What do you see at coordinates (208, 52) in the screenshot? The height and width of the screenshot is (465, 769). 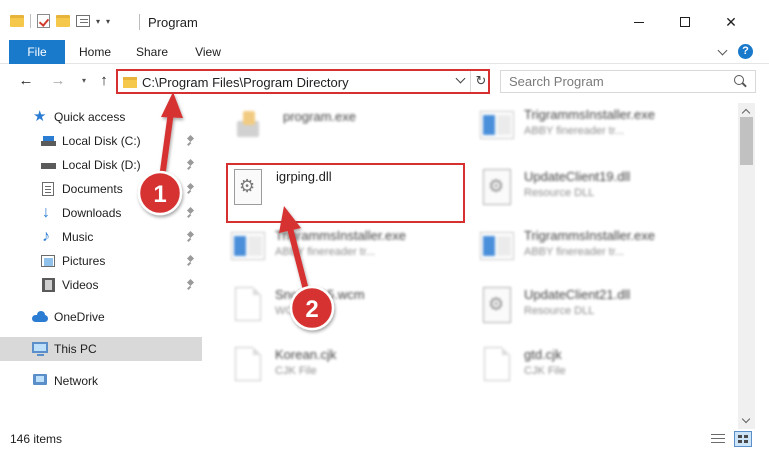 I see `tab-view: View` at bounding box center [208, 52].